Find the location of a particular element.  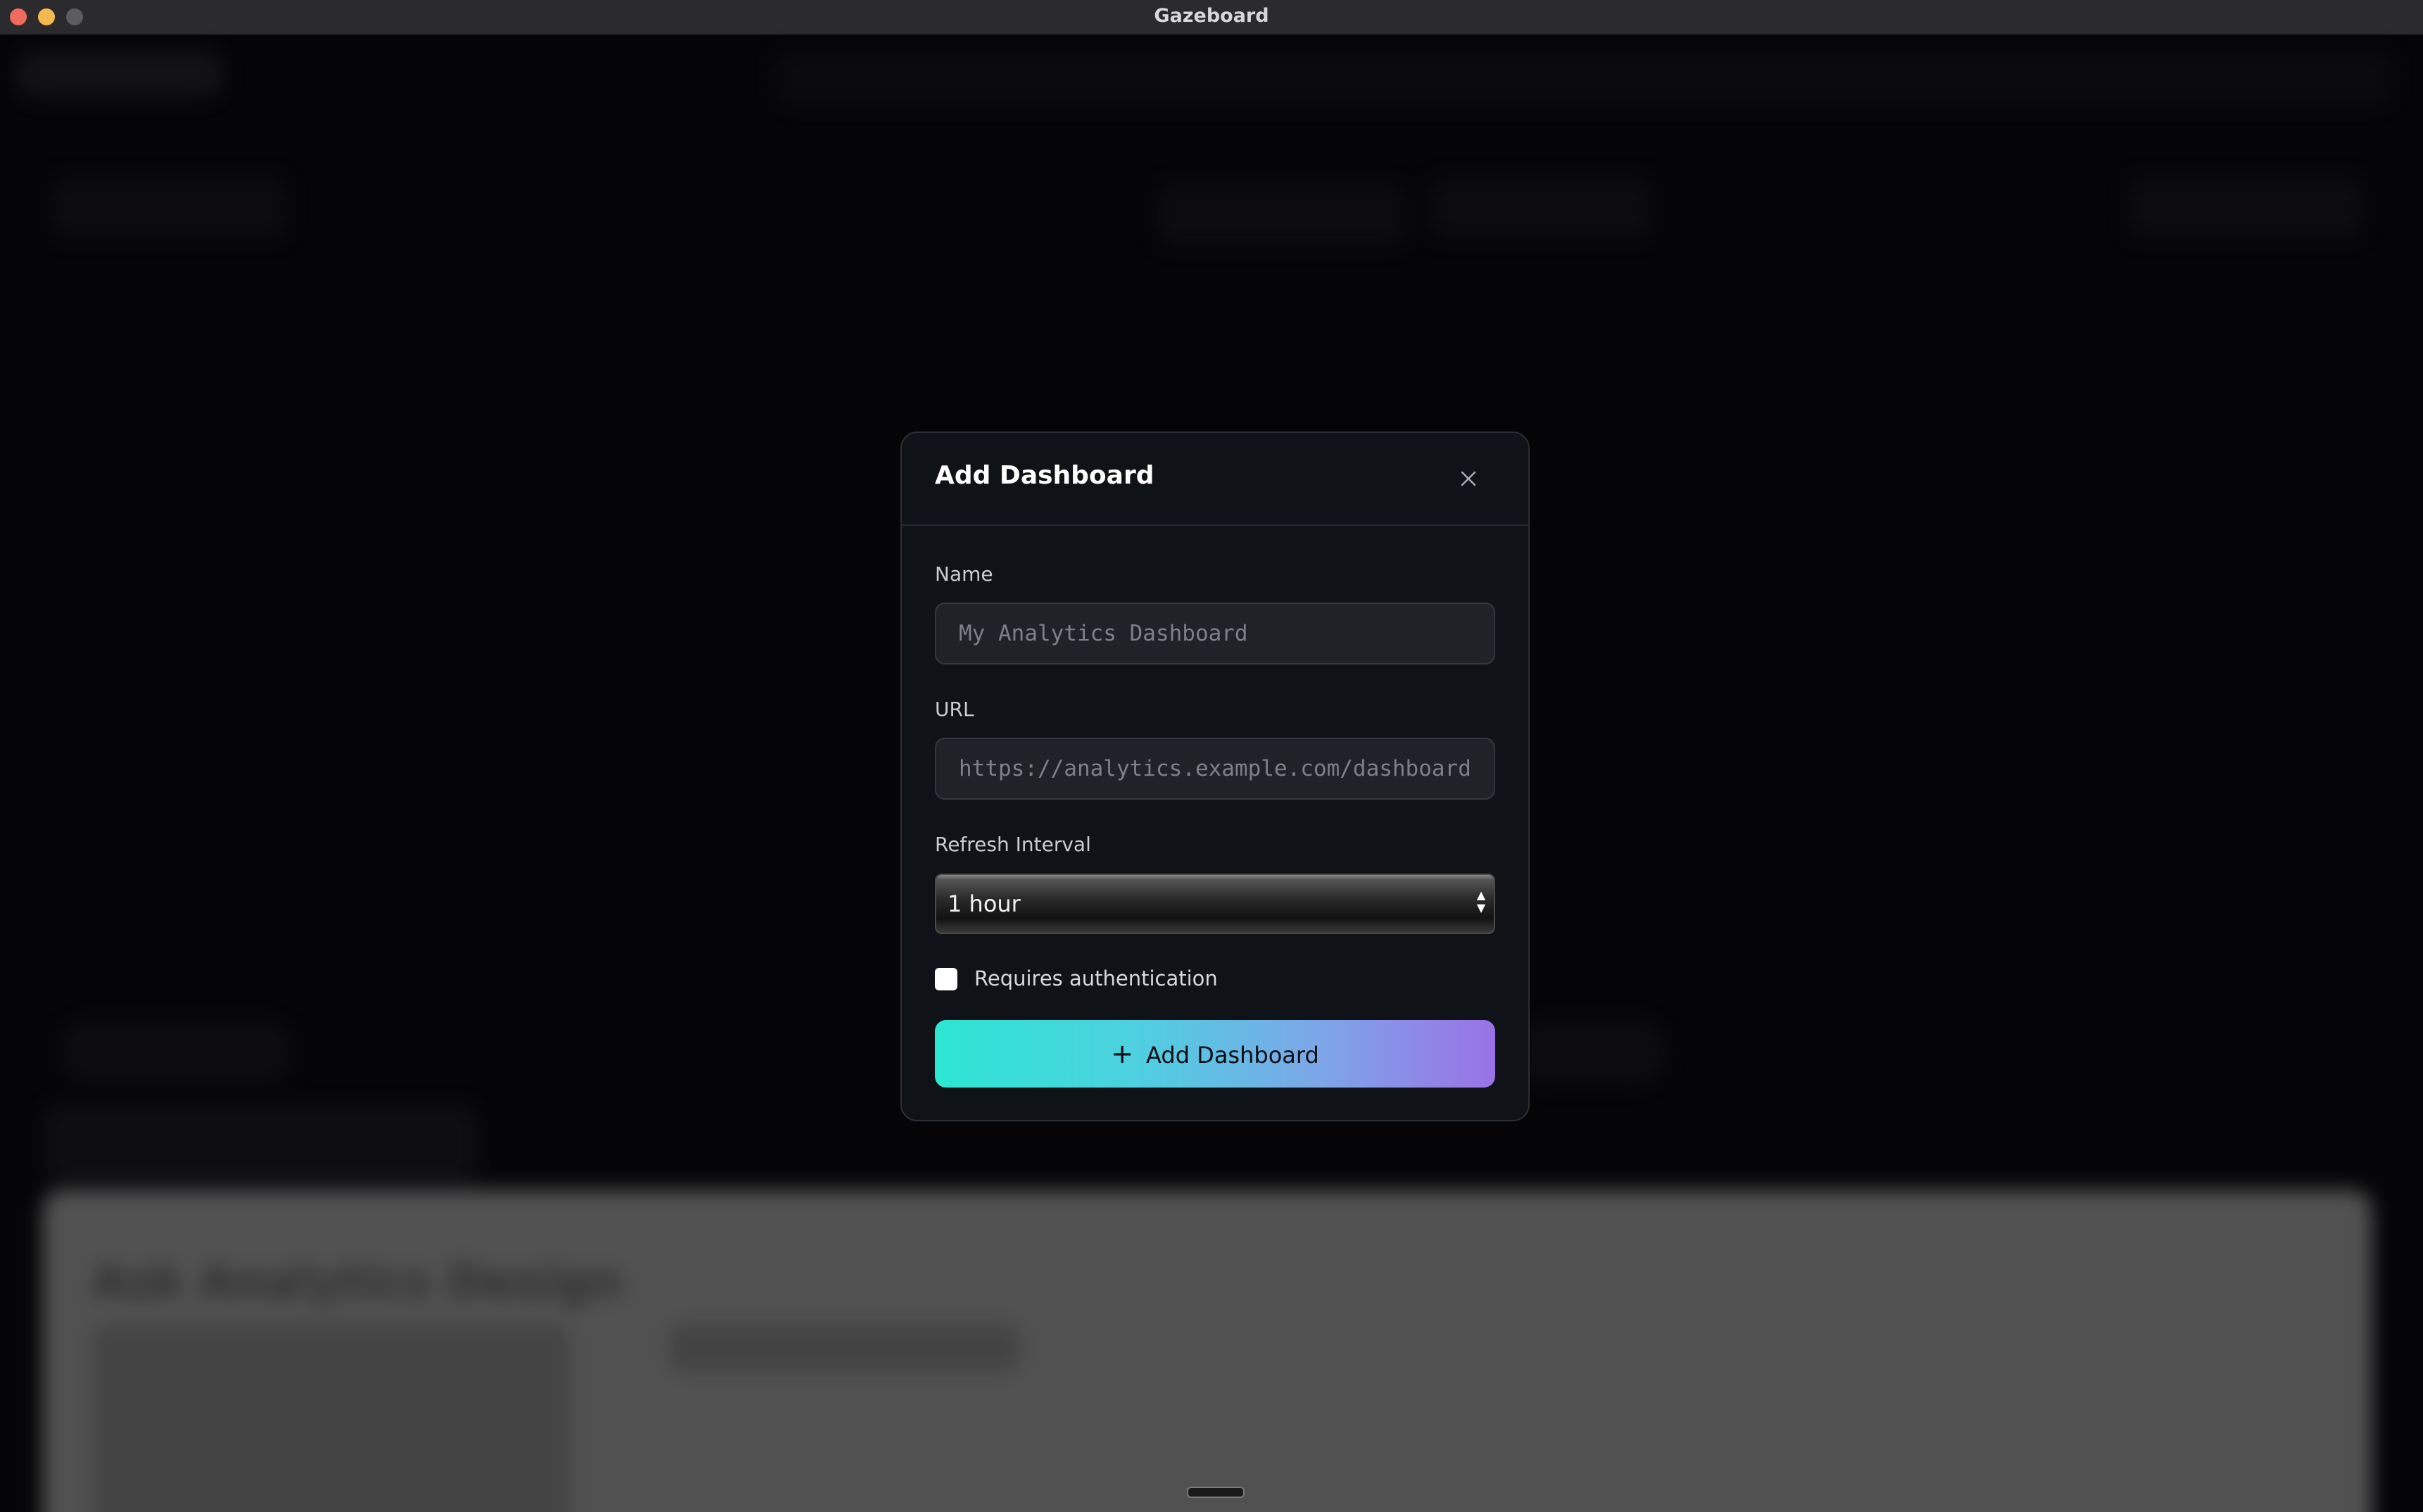

add-dashboard-button: + Add Dashboard is located at coordinates (1215, 1054).